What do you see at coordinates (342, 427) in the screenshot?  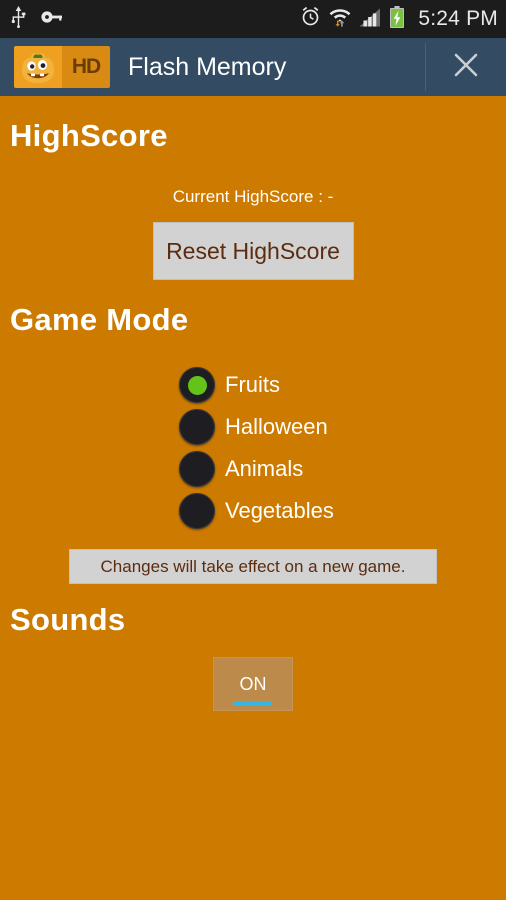 I see `radio-option-halloween: Halloween` at bounding box center [342, 427].